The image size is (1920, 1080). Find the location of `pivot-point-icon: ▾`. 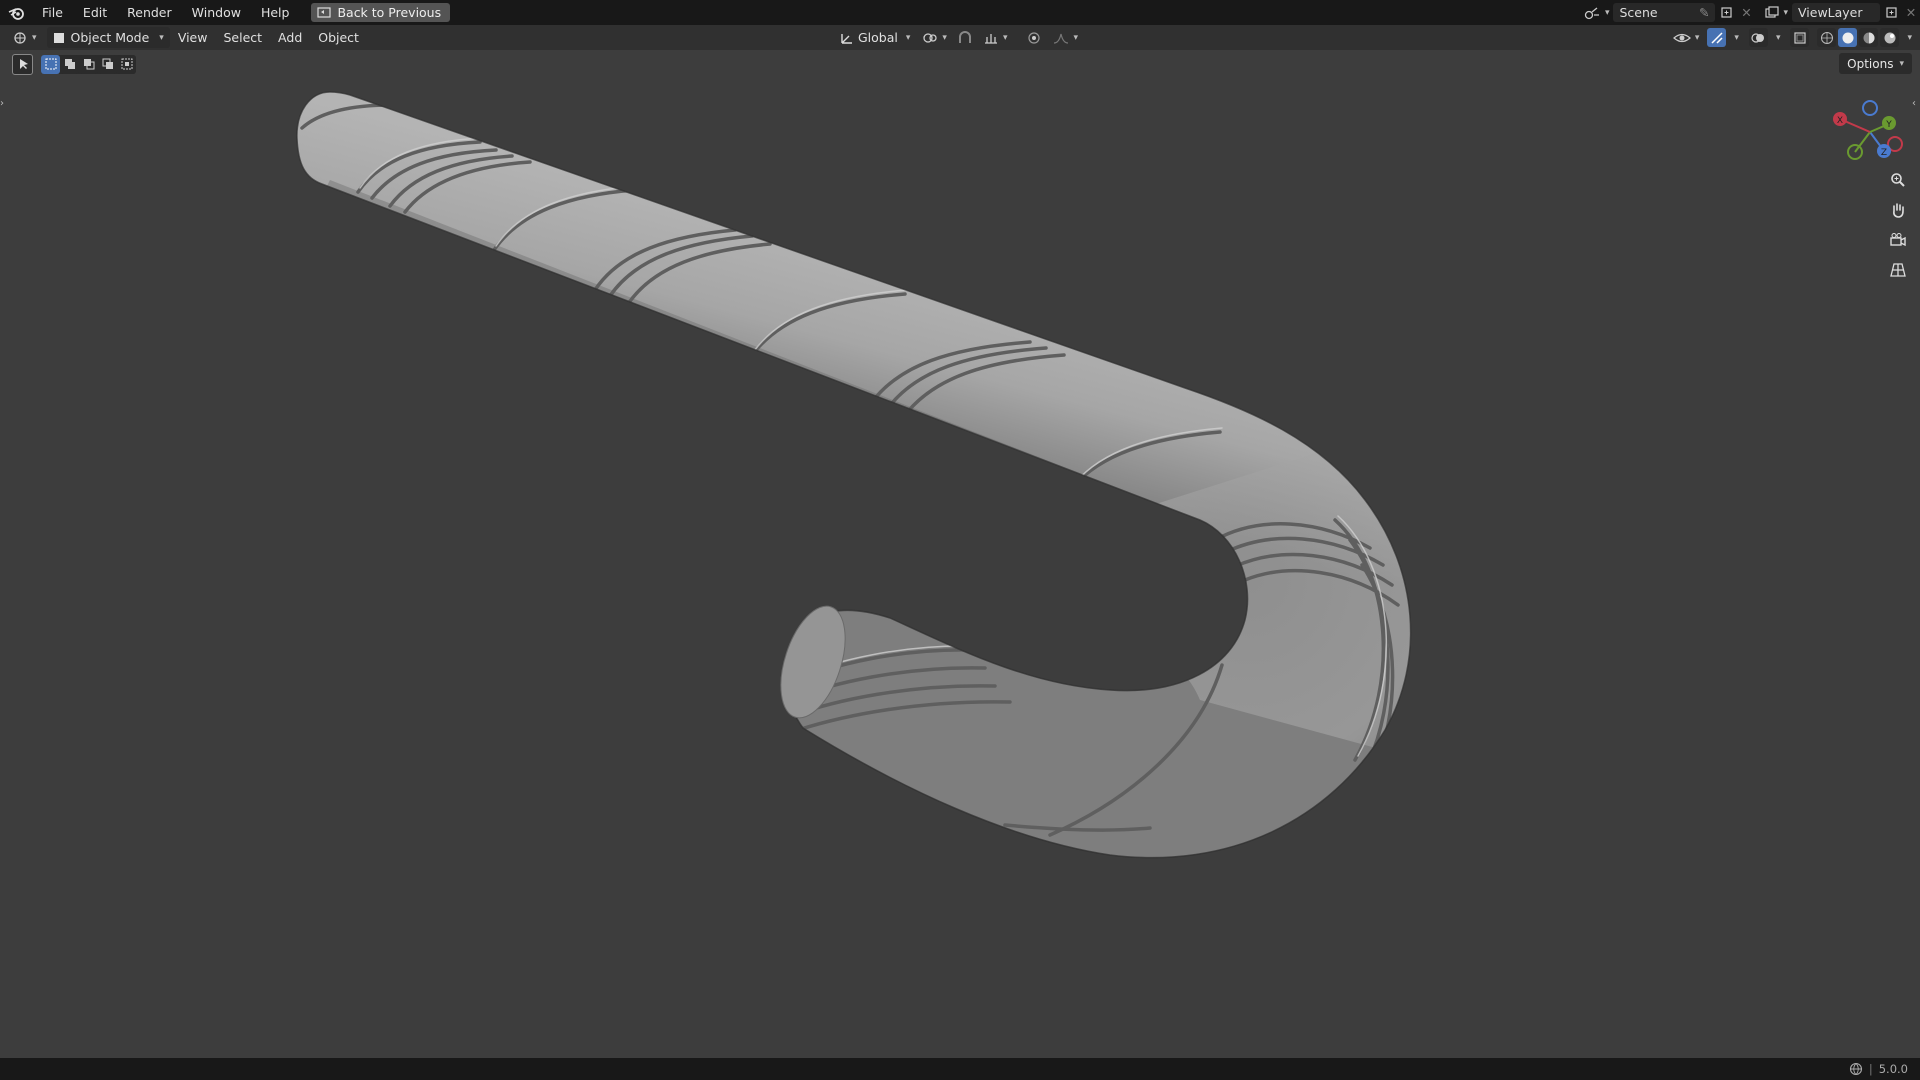

pivot-point-icon: ▾ is located at coordinates (934, 37).